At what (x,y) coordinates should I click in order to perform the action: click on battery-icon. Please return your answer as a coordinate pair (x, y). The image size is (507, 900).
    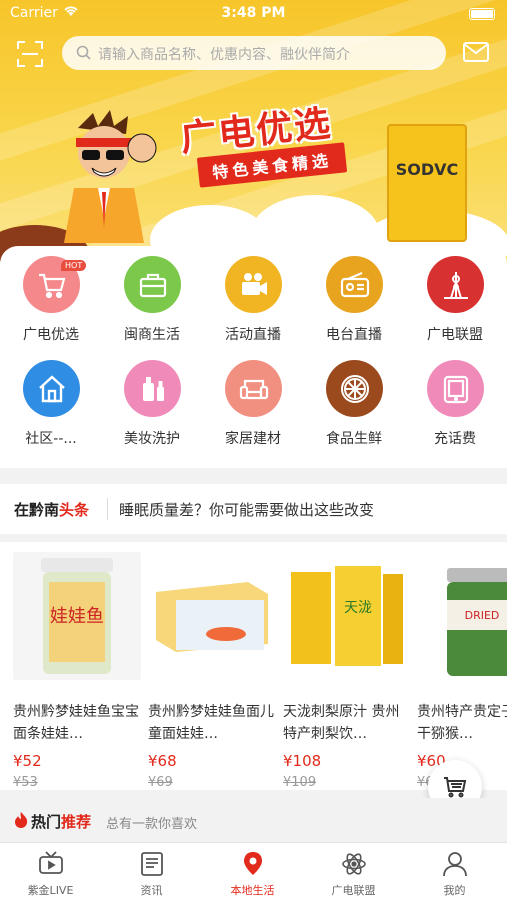
    Looking at the image, I should click on (482, 14).